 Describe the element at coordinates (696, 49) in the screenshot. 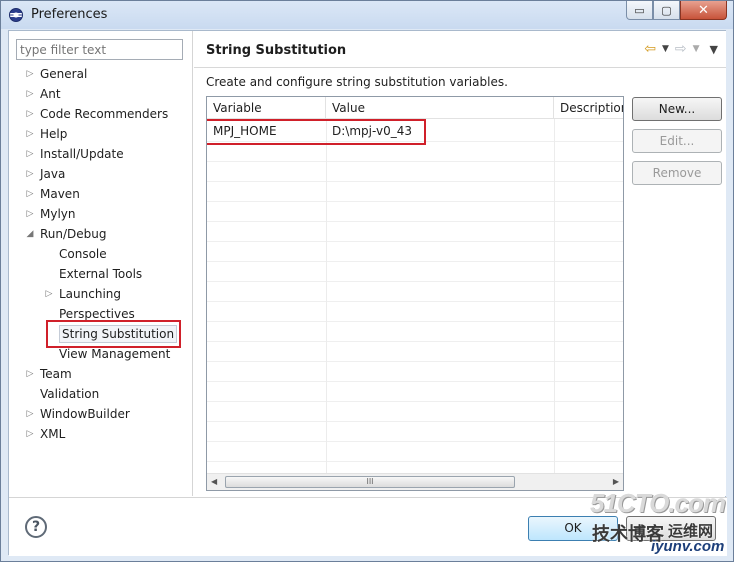

I see `forward-history-chevron-down-icon: ▼` at that location.